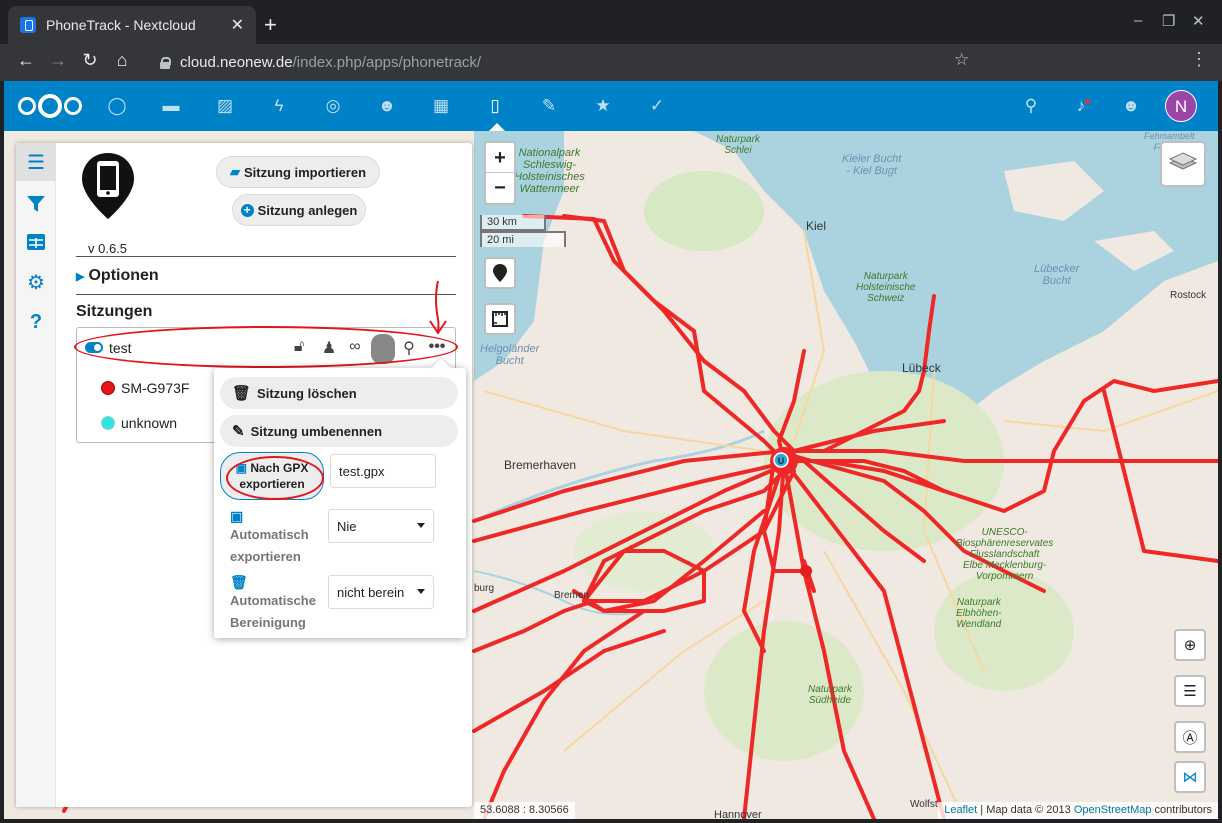  Describe the element at coordinates (122, 60) in the screenshot. I see `home-icon: ⌂` at that location.